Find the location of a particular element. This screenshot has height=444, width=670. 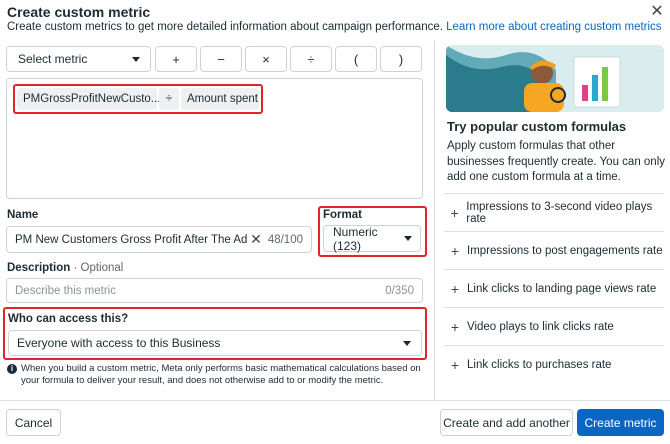

description-label: Description · Optional is located at coordinates (65, 268).